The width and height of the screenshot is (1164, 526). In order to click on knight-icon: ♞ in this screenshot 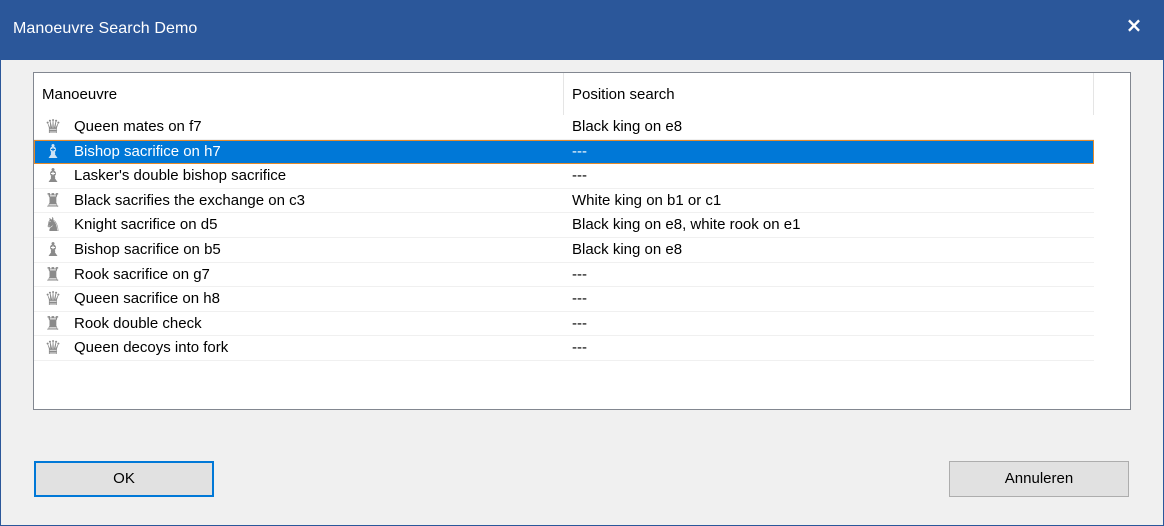, I will do `click(53, 225)`.